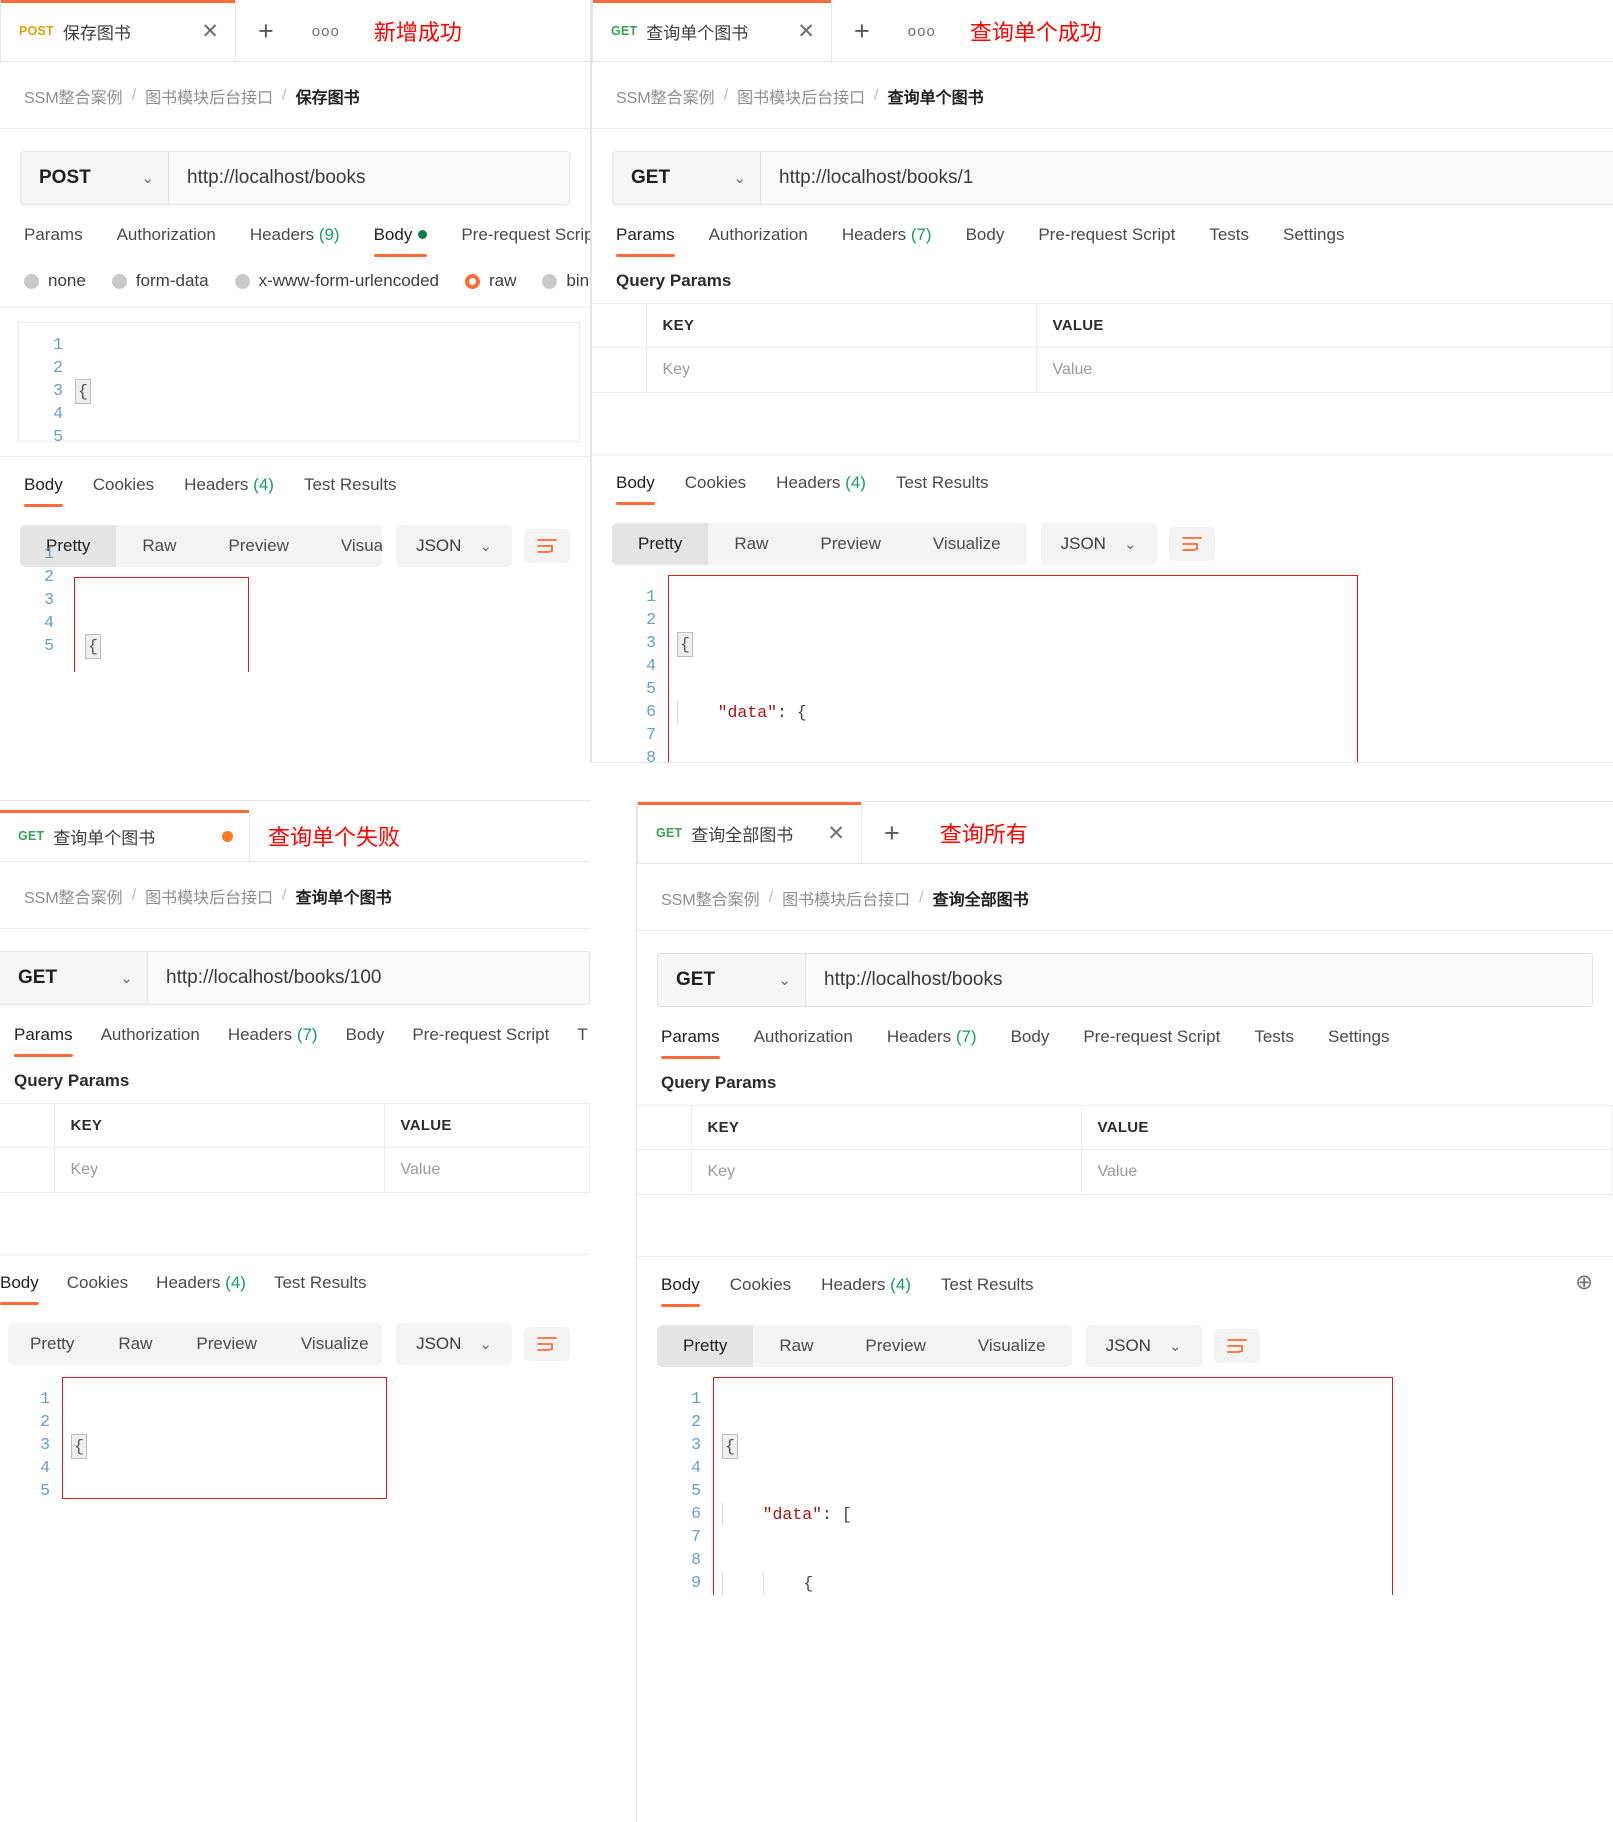 The image size is (1613, 1822). I want to click on body-type-binary: binary, so click(566, 281).